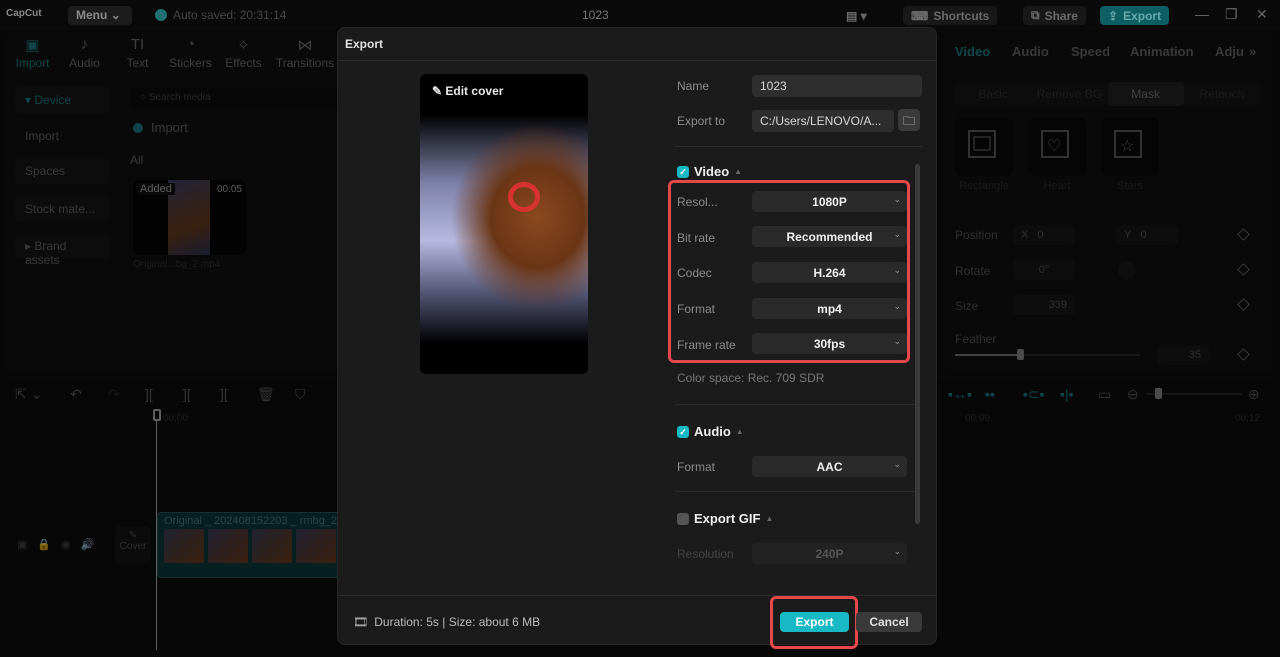 This screenshot has width=1280, height=657. What do you see at coordinates (1222, 94) in the screenshot?
I see `subtab-retouch: Retouch` at bounding box center [1222, 94].